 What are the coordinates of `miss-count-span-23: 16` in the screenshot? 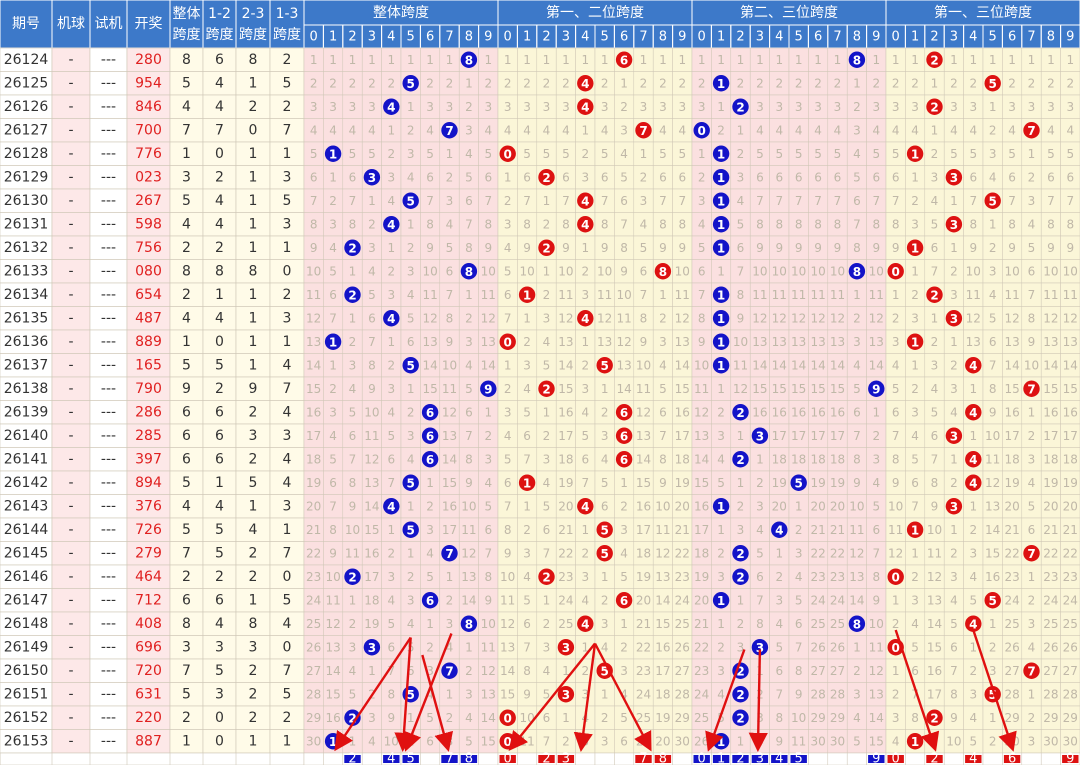 It's located at (701, 506).